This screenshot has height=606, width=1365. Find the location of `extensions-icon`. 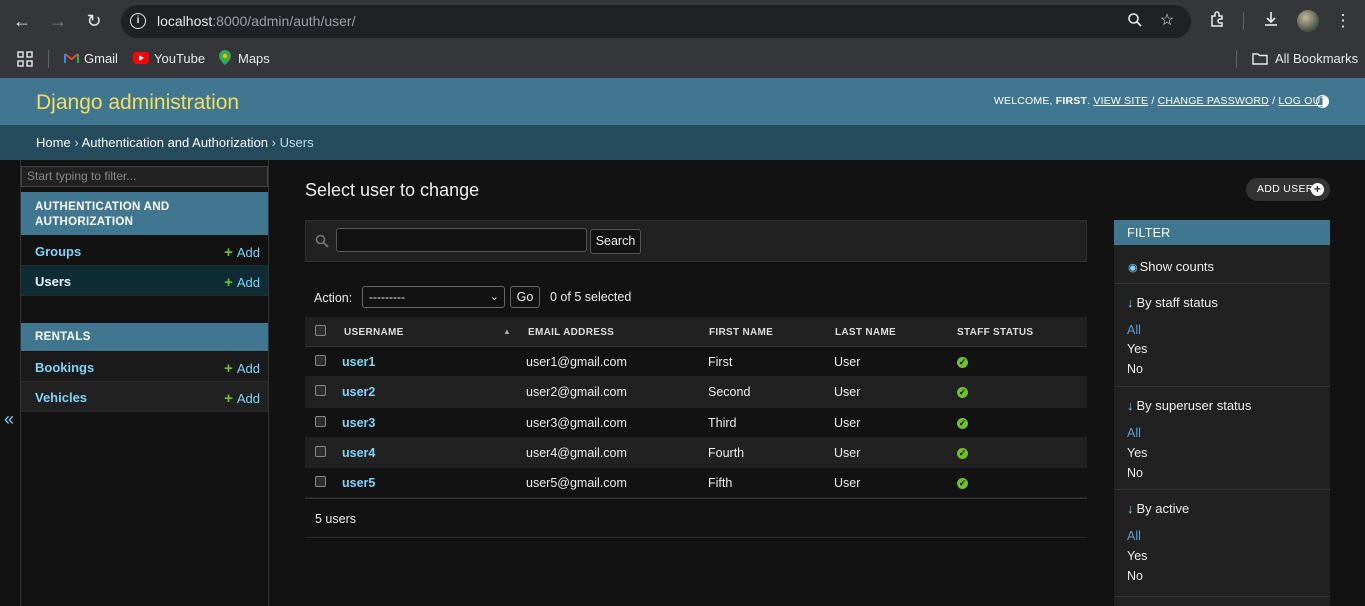

extensions-icon is located at coordinates (1218, 21).